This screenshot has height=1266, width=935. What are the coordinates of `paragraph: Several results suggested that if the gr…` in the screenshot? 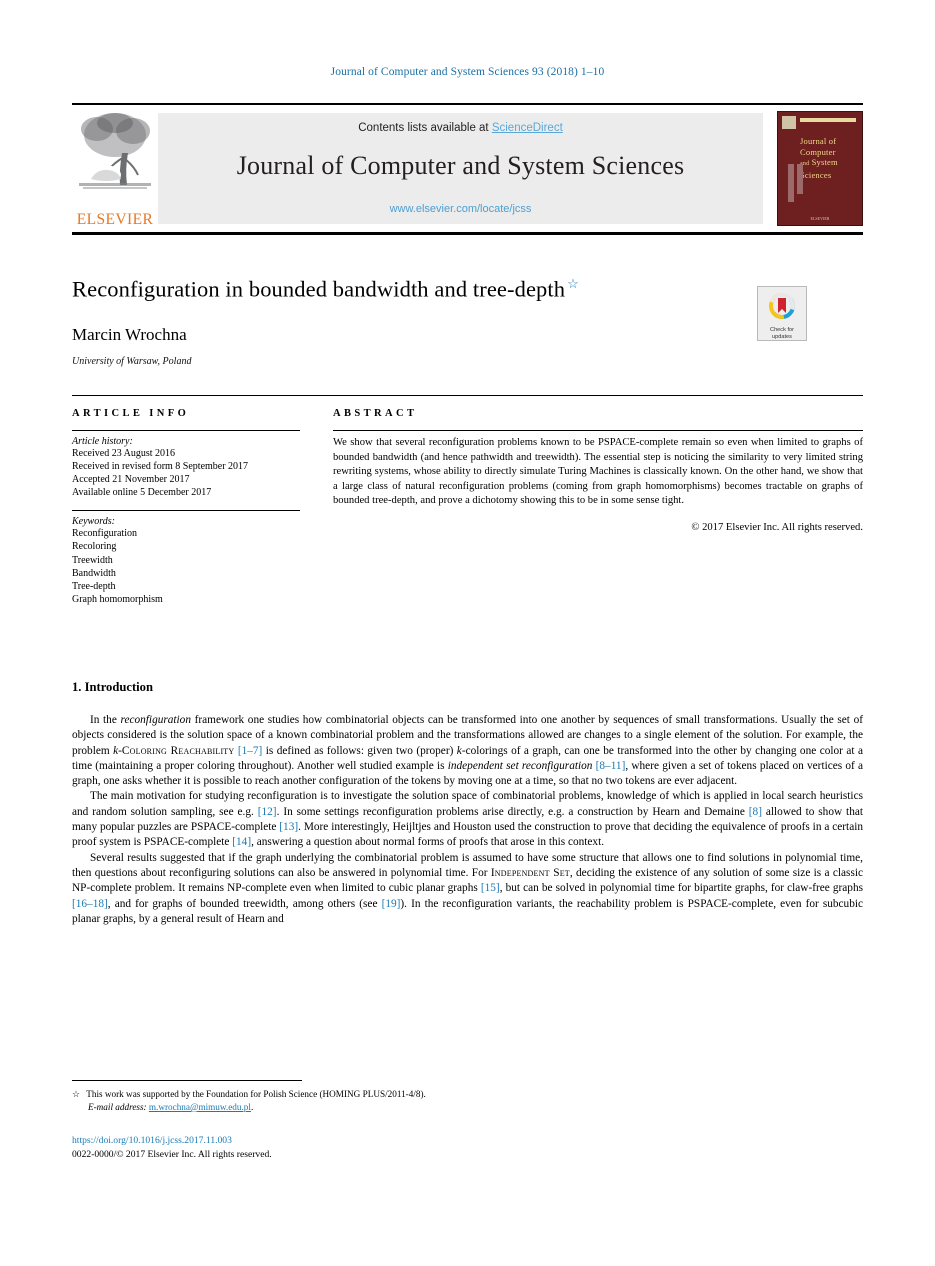 It's located at (467, 888).